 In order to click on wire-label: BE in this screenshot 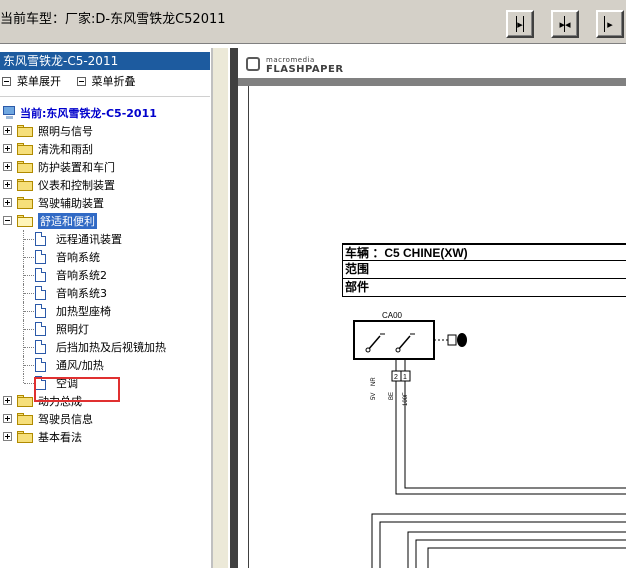, I will do `click(392, 396)`.